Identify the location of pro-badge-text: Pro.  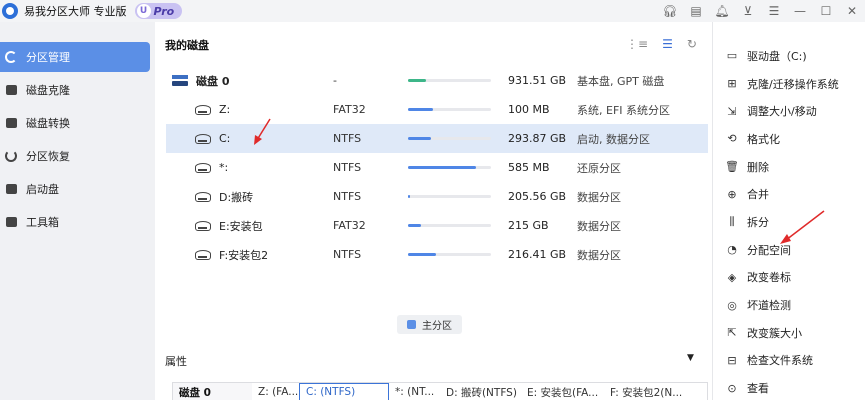
(164, 11).